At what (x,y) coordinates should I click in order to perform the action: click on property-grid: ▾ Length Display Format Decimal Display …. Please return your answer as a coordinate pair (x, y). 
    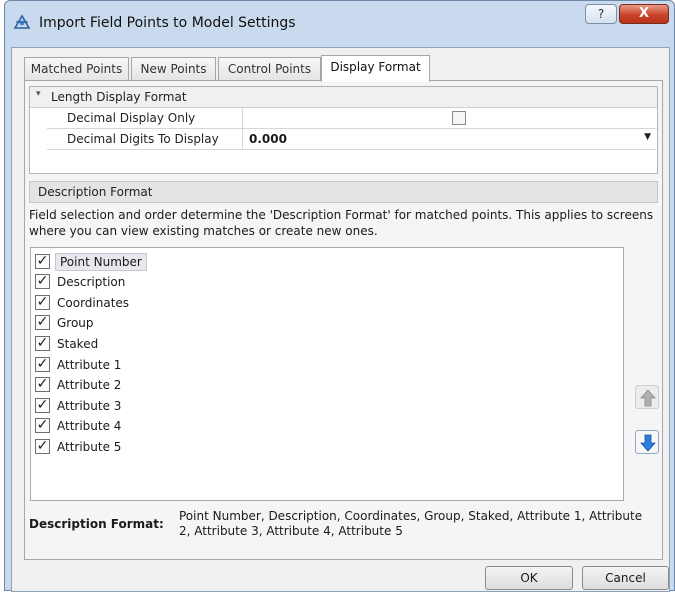
    Looking at the image, I should click on (344, 130).